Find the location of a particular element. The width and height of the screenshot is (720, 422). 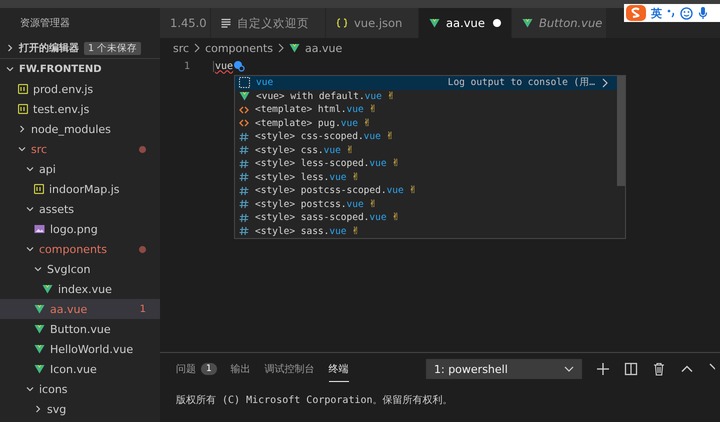

emoji-icon is located at coordinates (686, 13).